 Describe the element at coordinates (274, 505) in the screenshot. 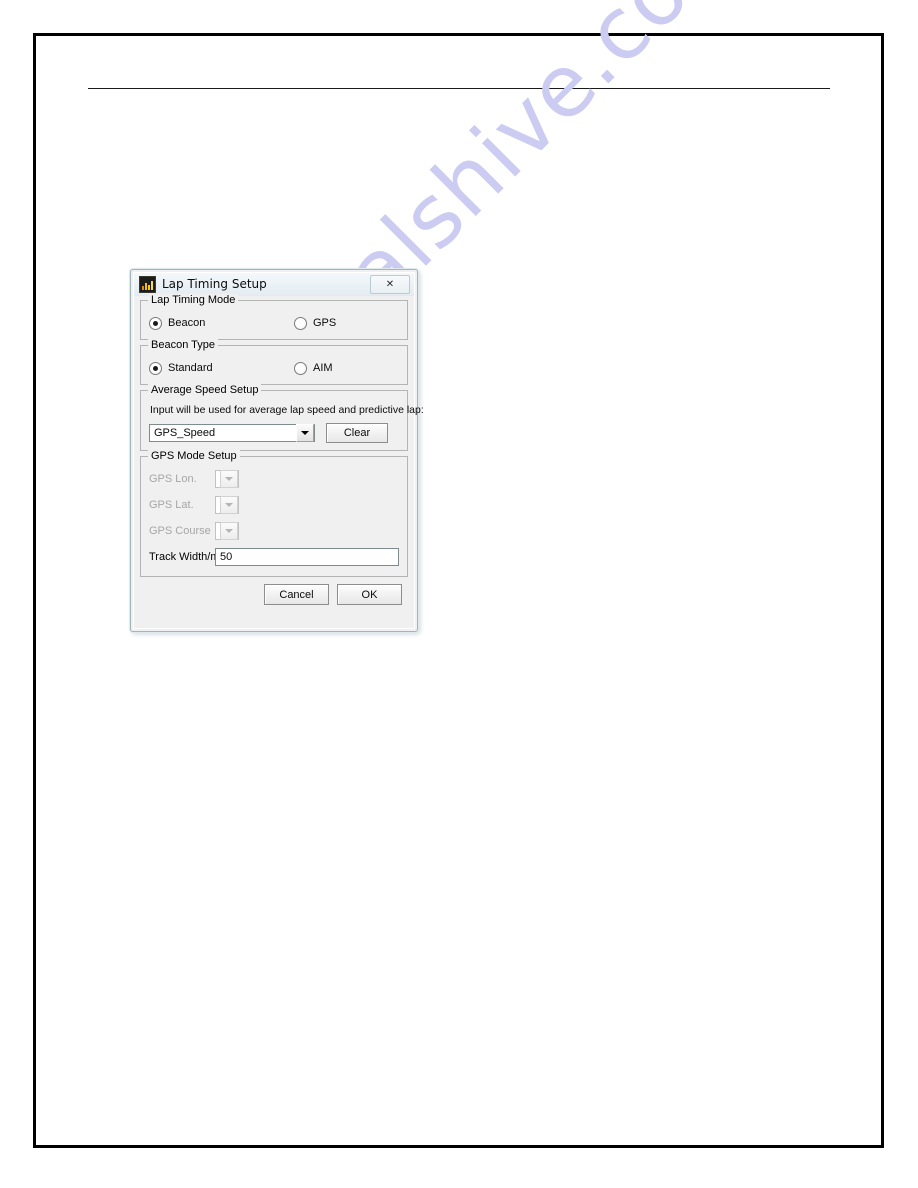

I see `field-row-gps-lat: GPS Lat.` at that location.